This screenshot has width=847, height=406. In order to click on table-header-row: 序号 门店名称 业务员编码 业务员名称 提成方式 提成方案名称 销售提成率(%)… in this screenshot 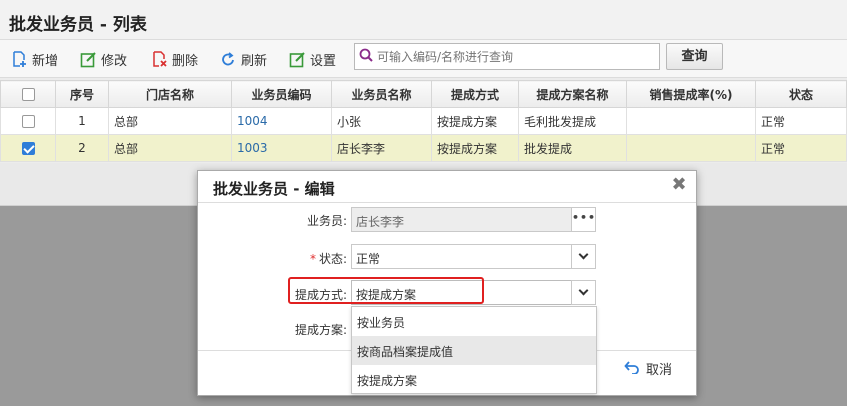, I will do `click(423, 94)`.